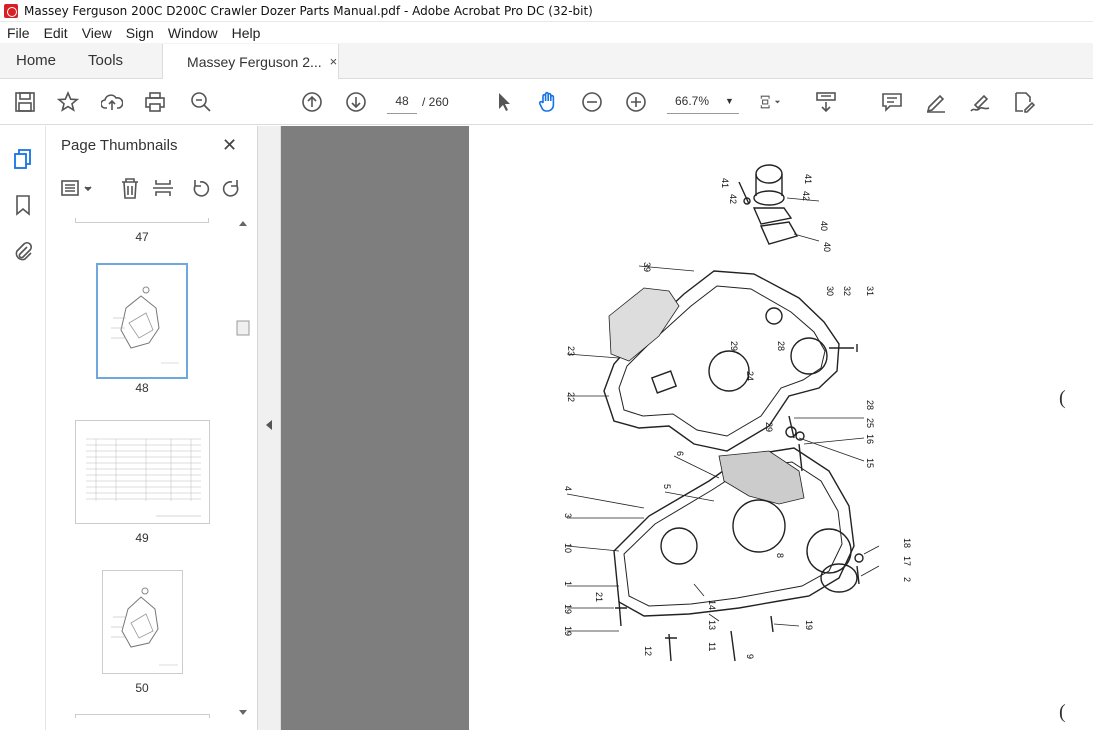 The height and width of the screenshot is (730, 1093). I want to click on highlight-icon, so click(936, 102).